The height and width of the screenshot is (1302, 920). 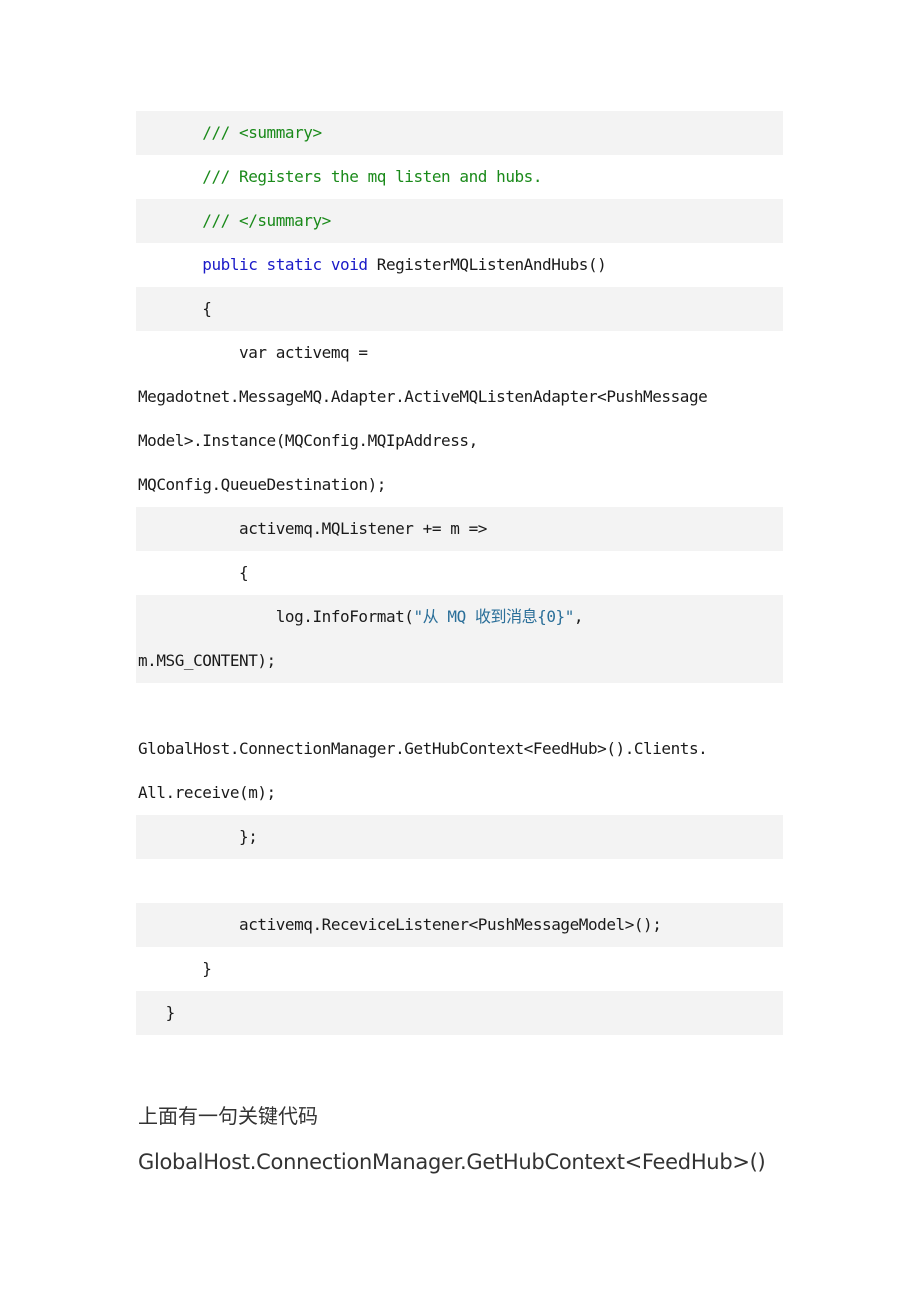 What do you see at coordinates (207, 660) in the screenshot?
I see `code-text: m.MSG_CONTENT);` at bounding box center [207, 660].